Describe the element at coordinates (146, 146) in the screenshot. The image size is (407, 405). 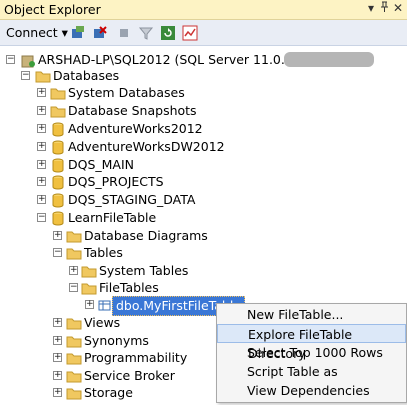
I see `tree-node-label: AdventureWorksDW2012` at that location.